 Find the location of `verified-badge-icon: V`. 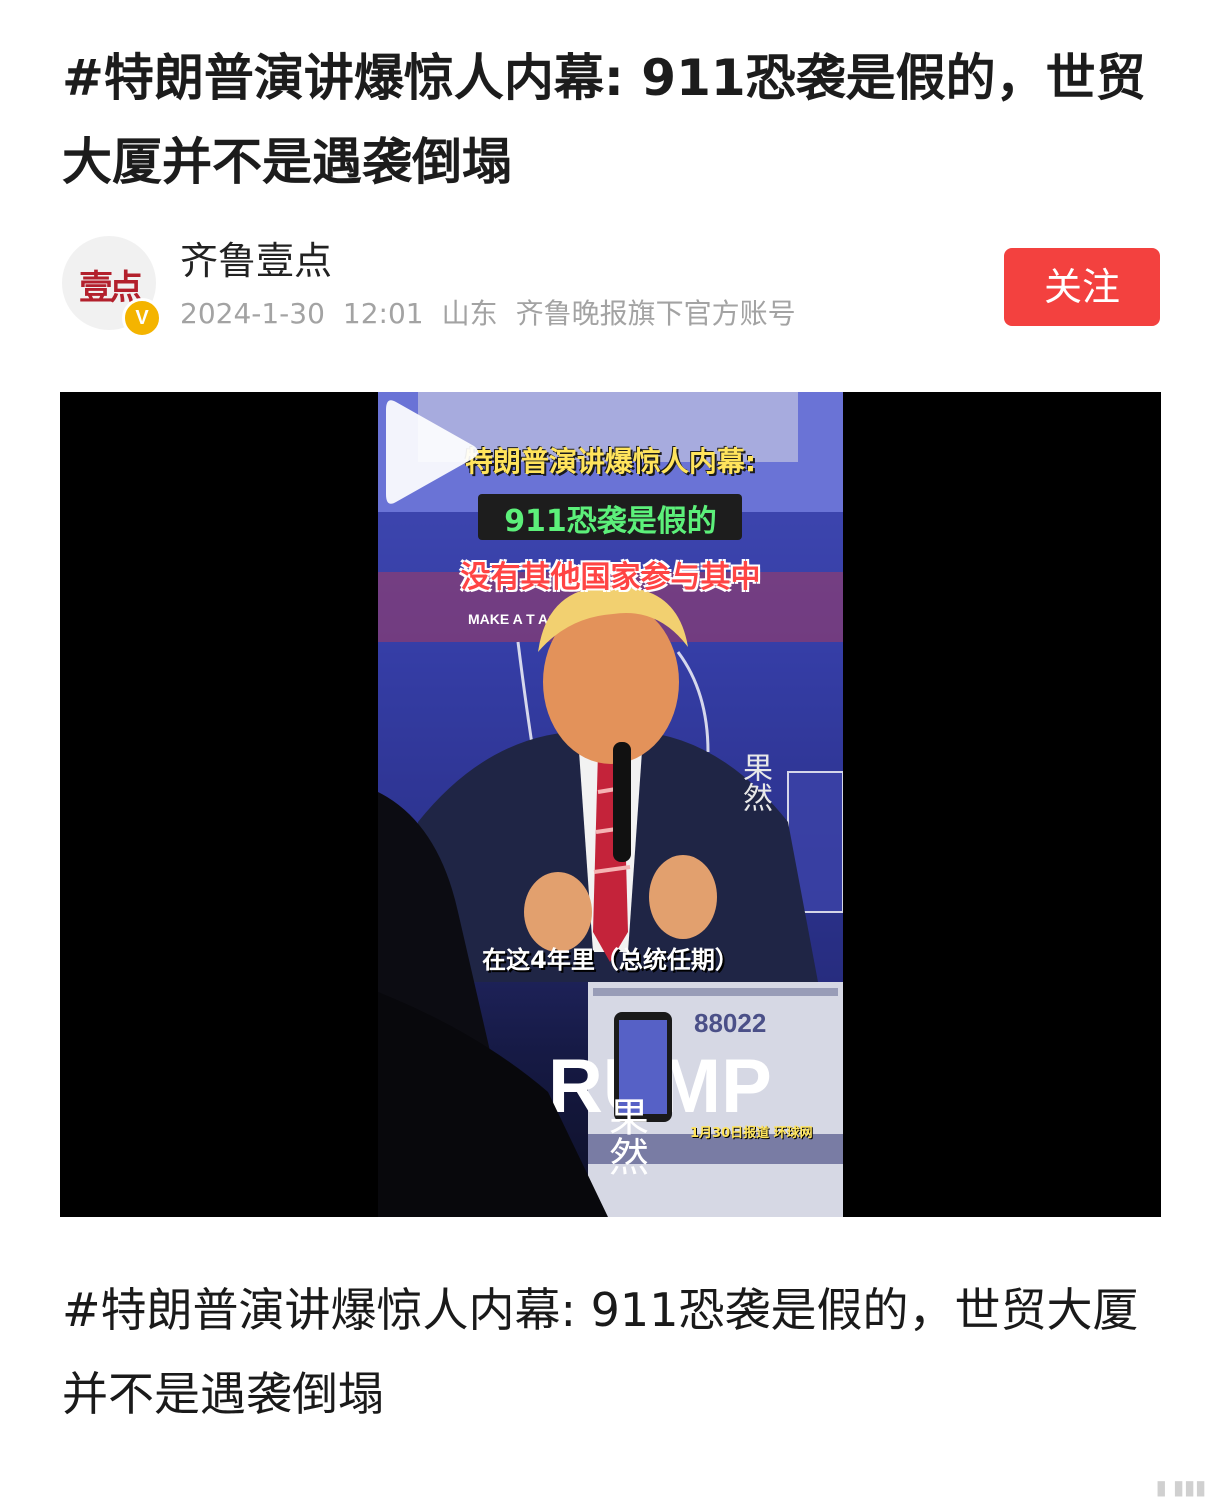

verified-badge-icon: V is located at coordinates (142, 318).